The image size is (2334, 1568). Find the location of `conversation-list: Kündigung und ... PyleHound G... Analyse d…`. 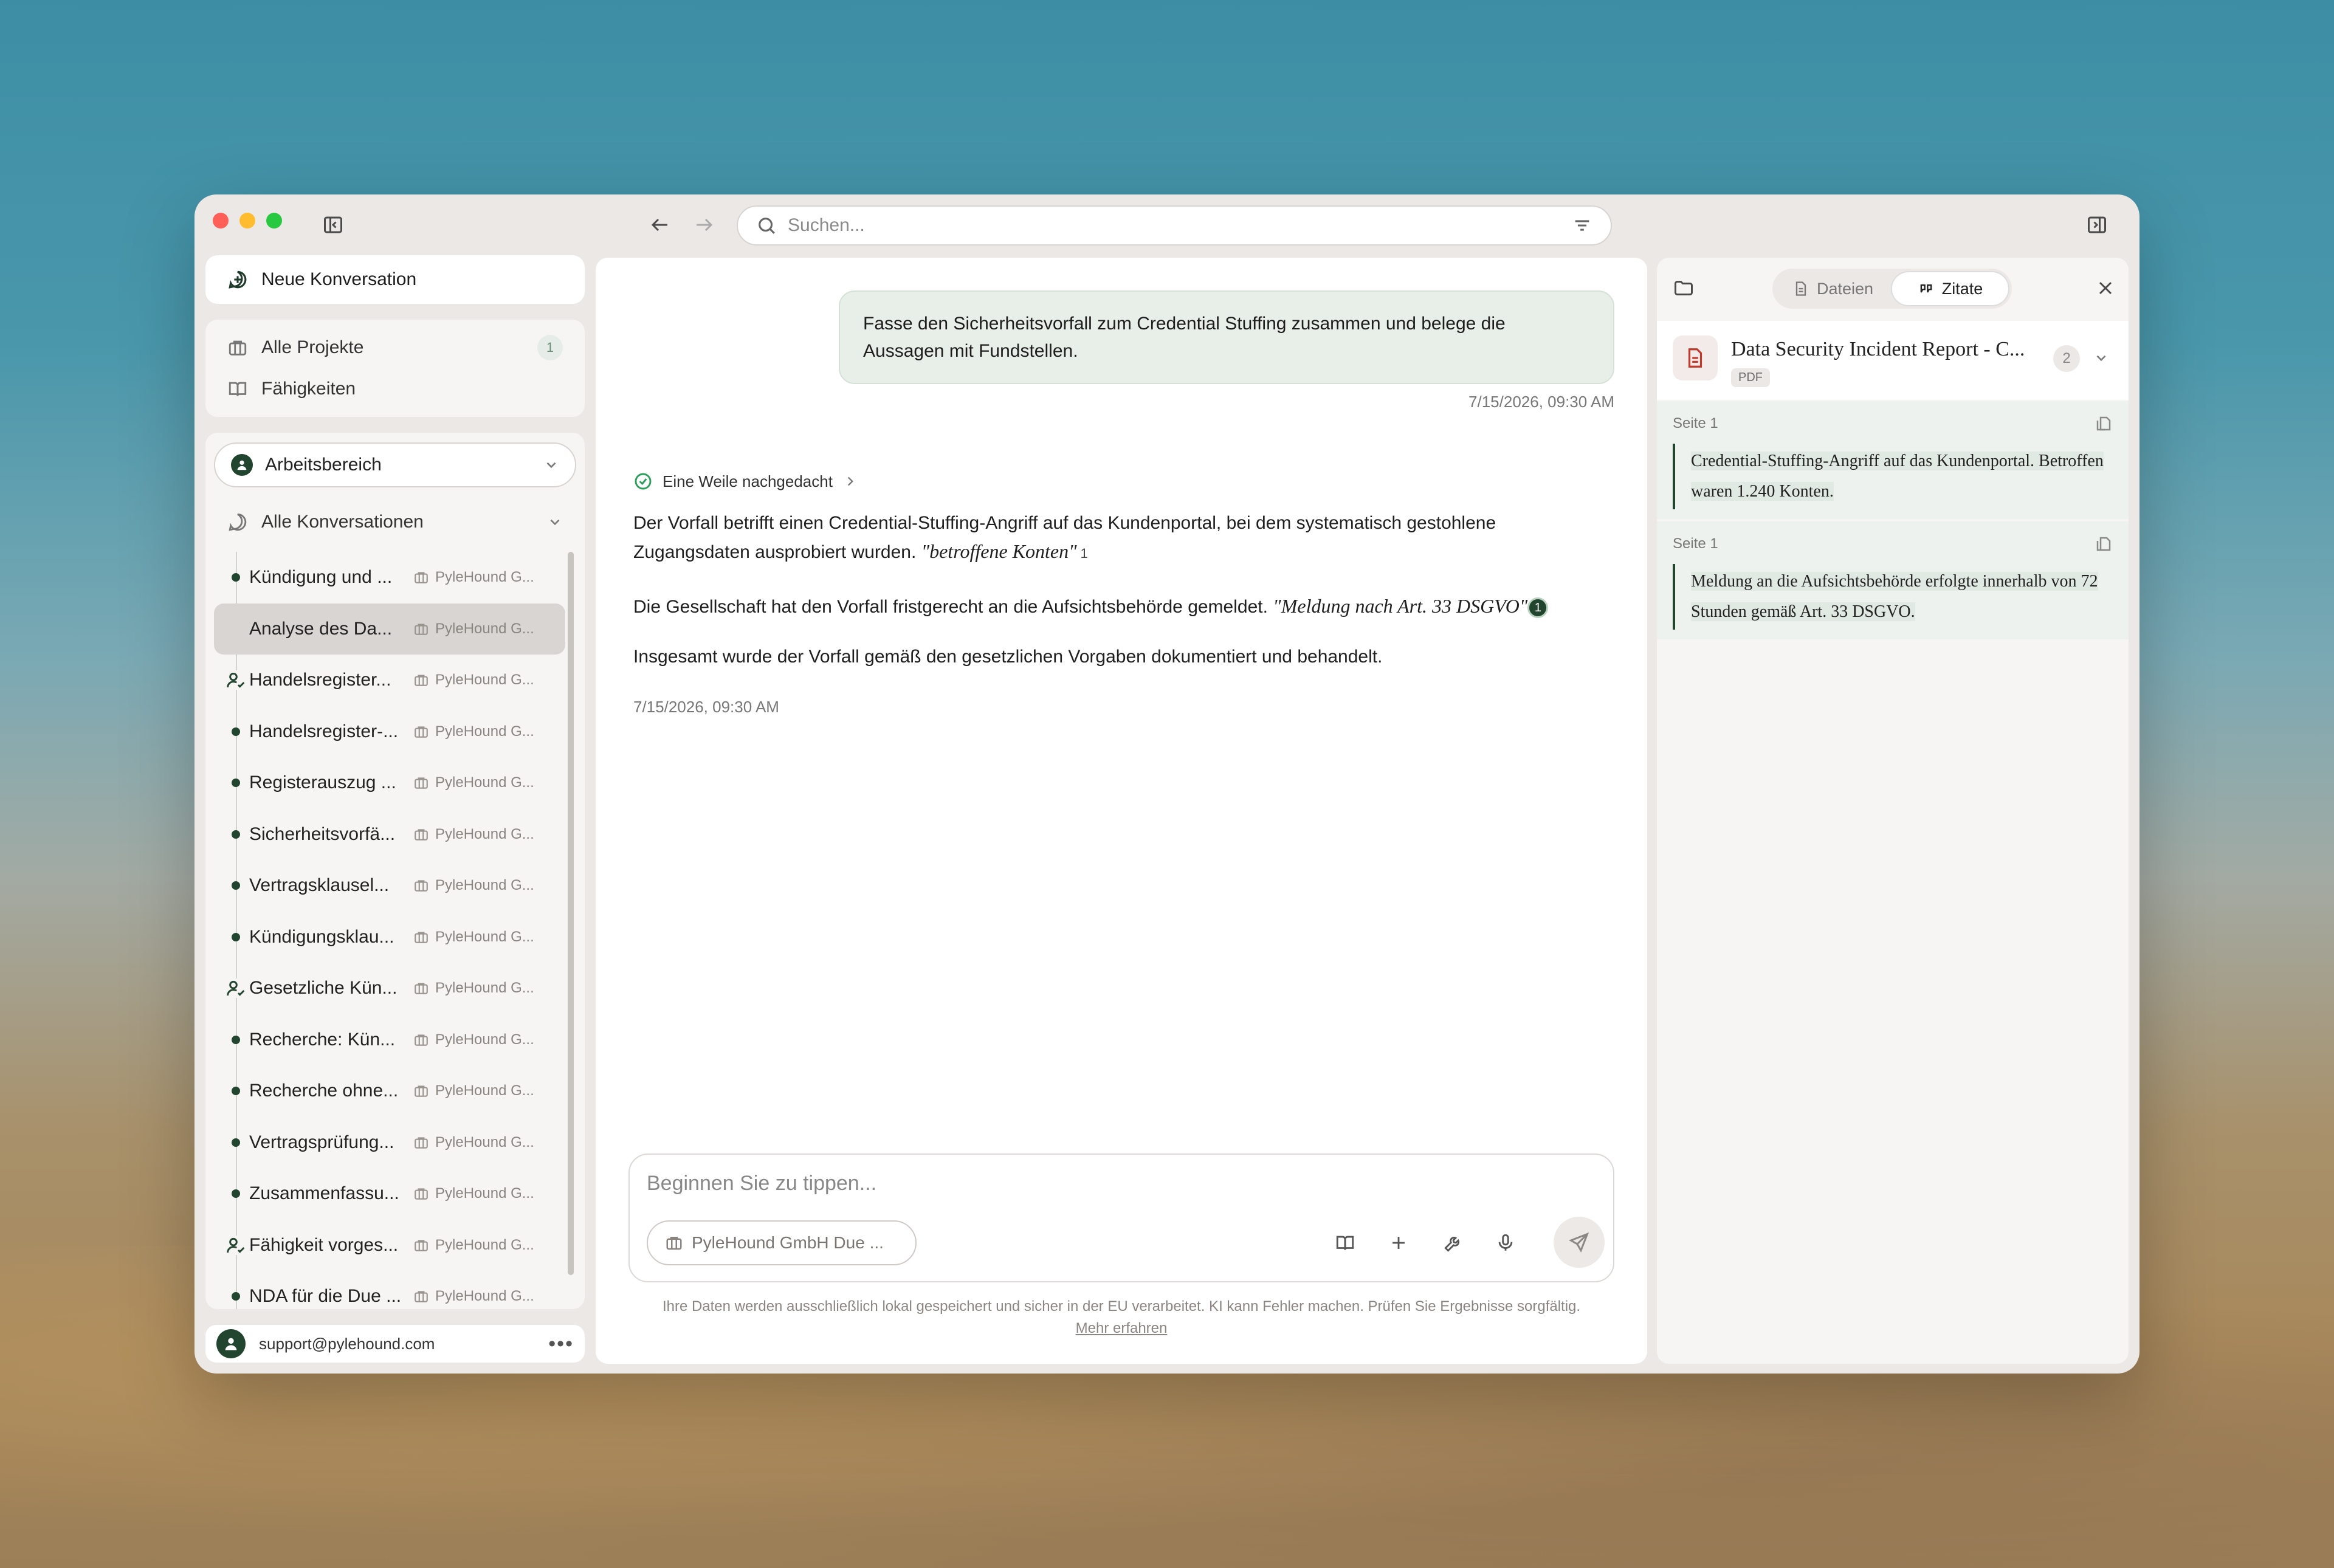

conversation-list: Kündigung und ... PyleHound G... Analyse d… is located at coordinates (387, 931).